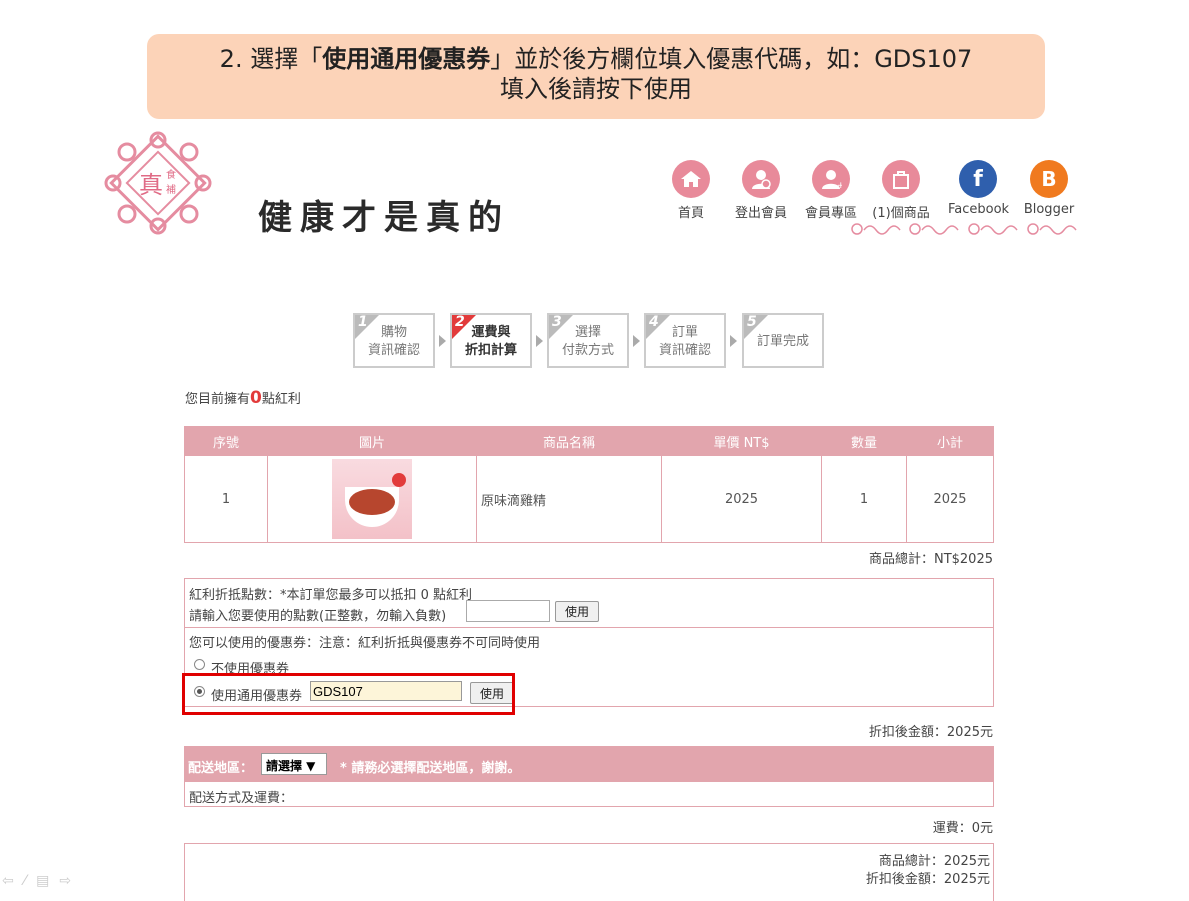 The height and width of the screenshot is (901, 1189). Describe the element at coordinates (731, 59) in the screenshot. I see `instruction-text: 」並於後方欄位填入優惠代碼，如：GDS107` at that location.